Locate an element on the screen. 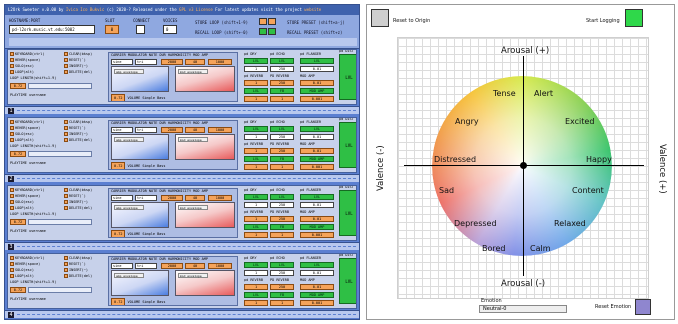 The width and height of the screenshot is (678, 324). reset-emotion-button is located at coordinates (643, 307).